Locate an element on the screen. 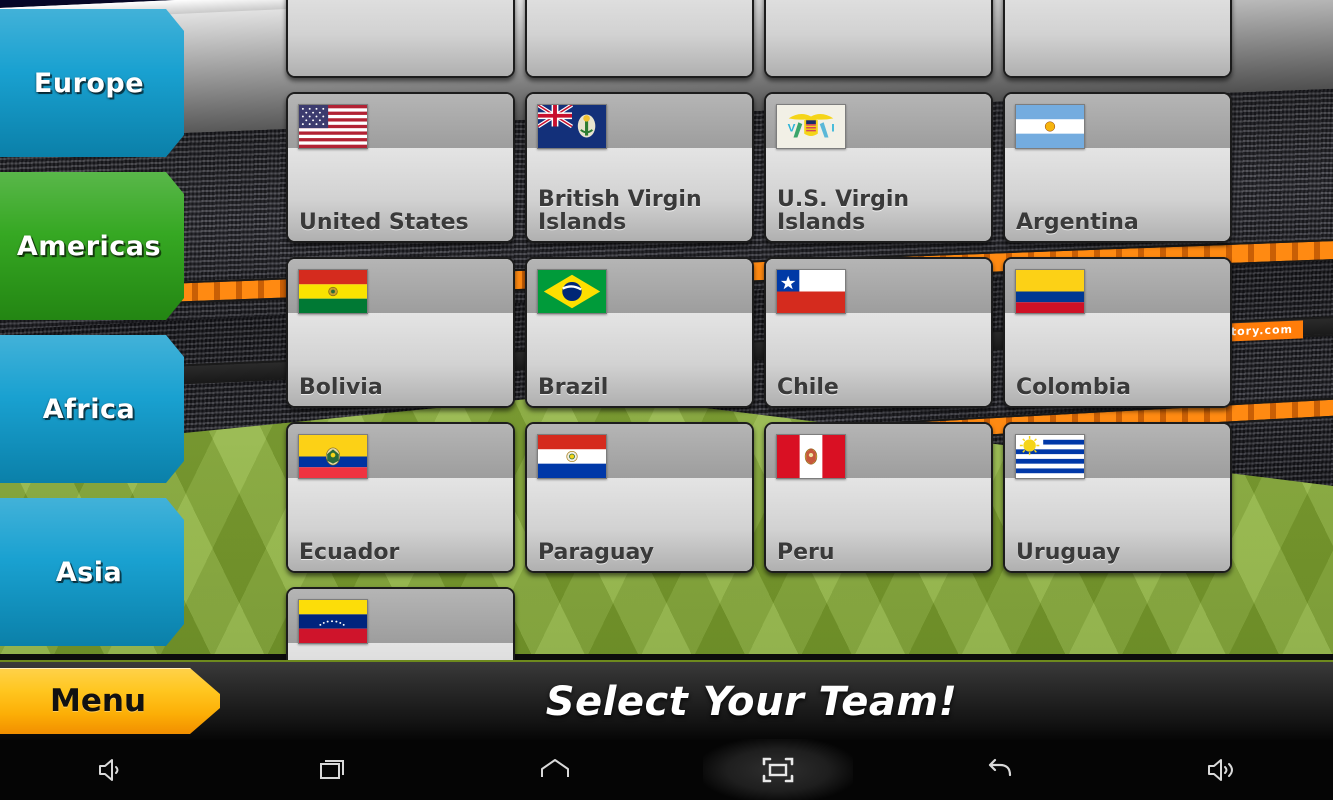  team-row: Ecuador Paraguay Peru Uruguay is located at coordinates (809, 497).